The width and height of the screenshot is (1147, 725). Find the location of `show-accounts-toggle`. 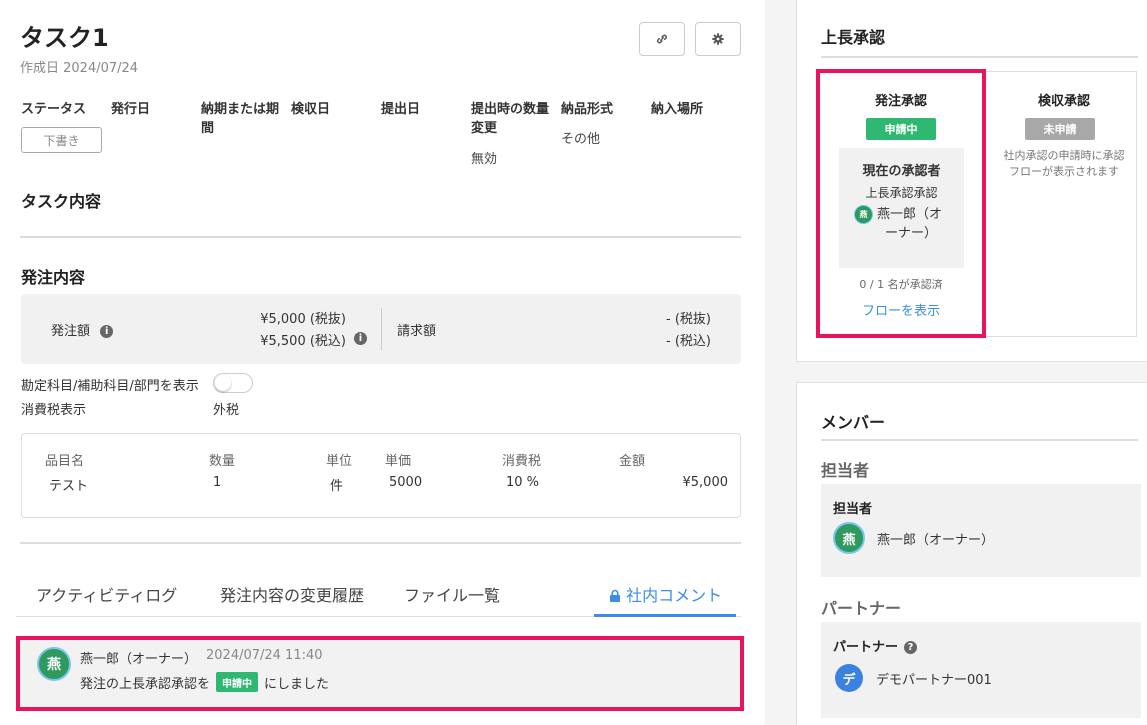

show-accounts-toggle is located at coordinates (233, 383).